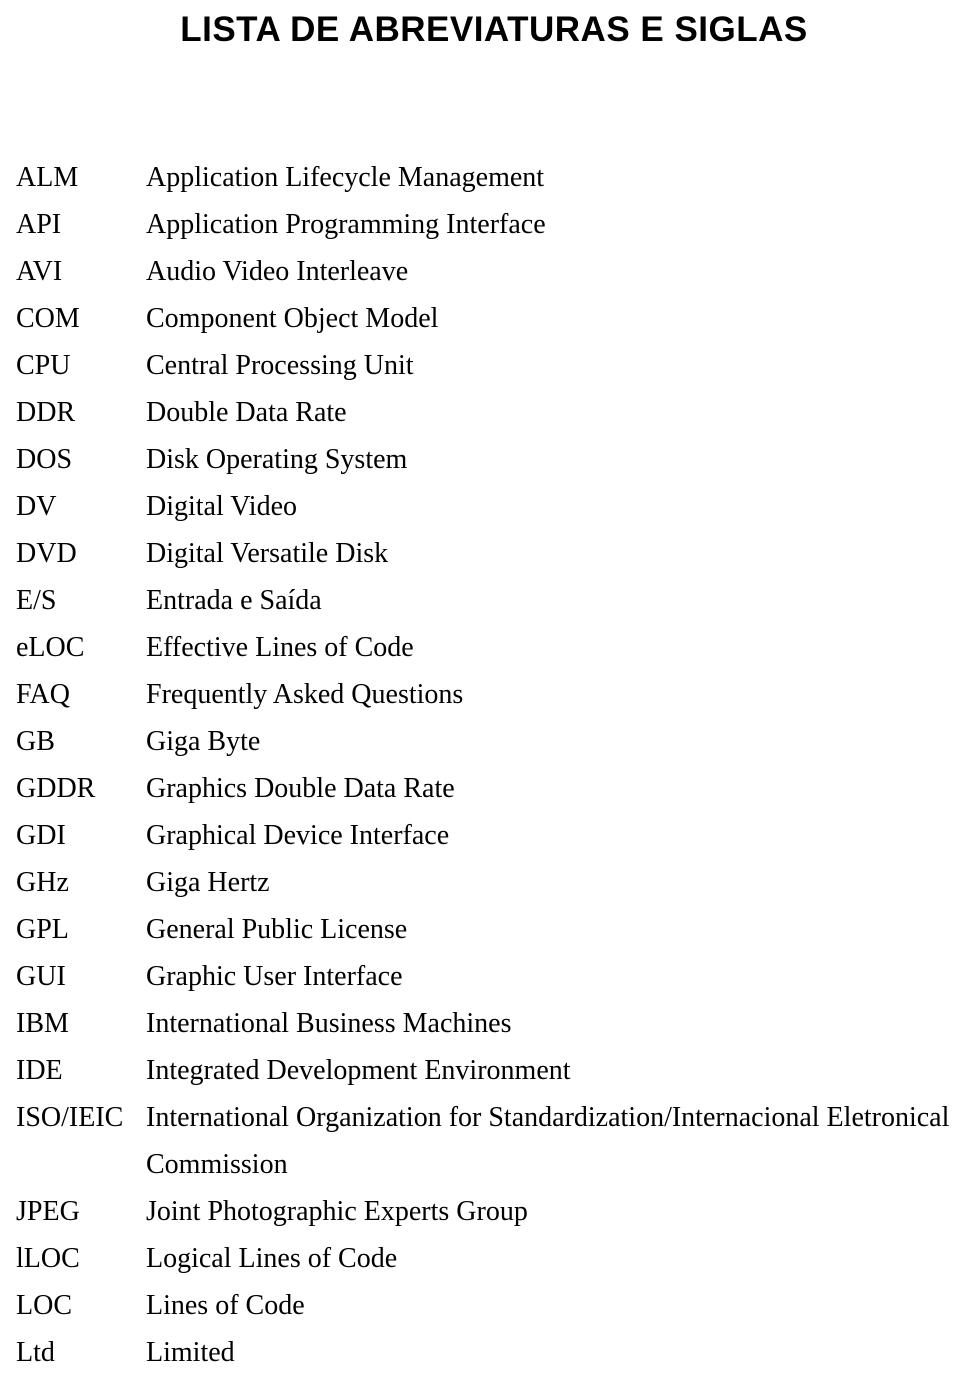  What do you see at coordinates (346, 224) in the screenshot?
I see `abbreviation-definition: Application Programming Interface` at bounding box center [346, 224].